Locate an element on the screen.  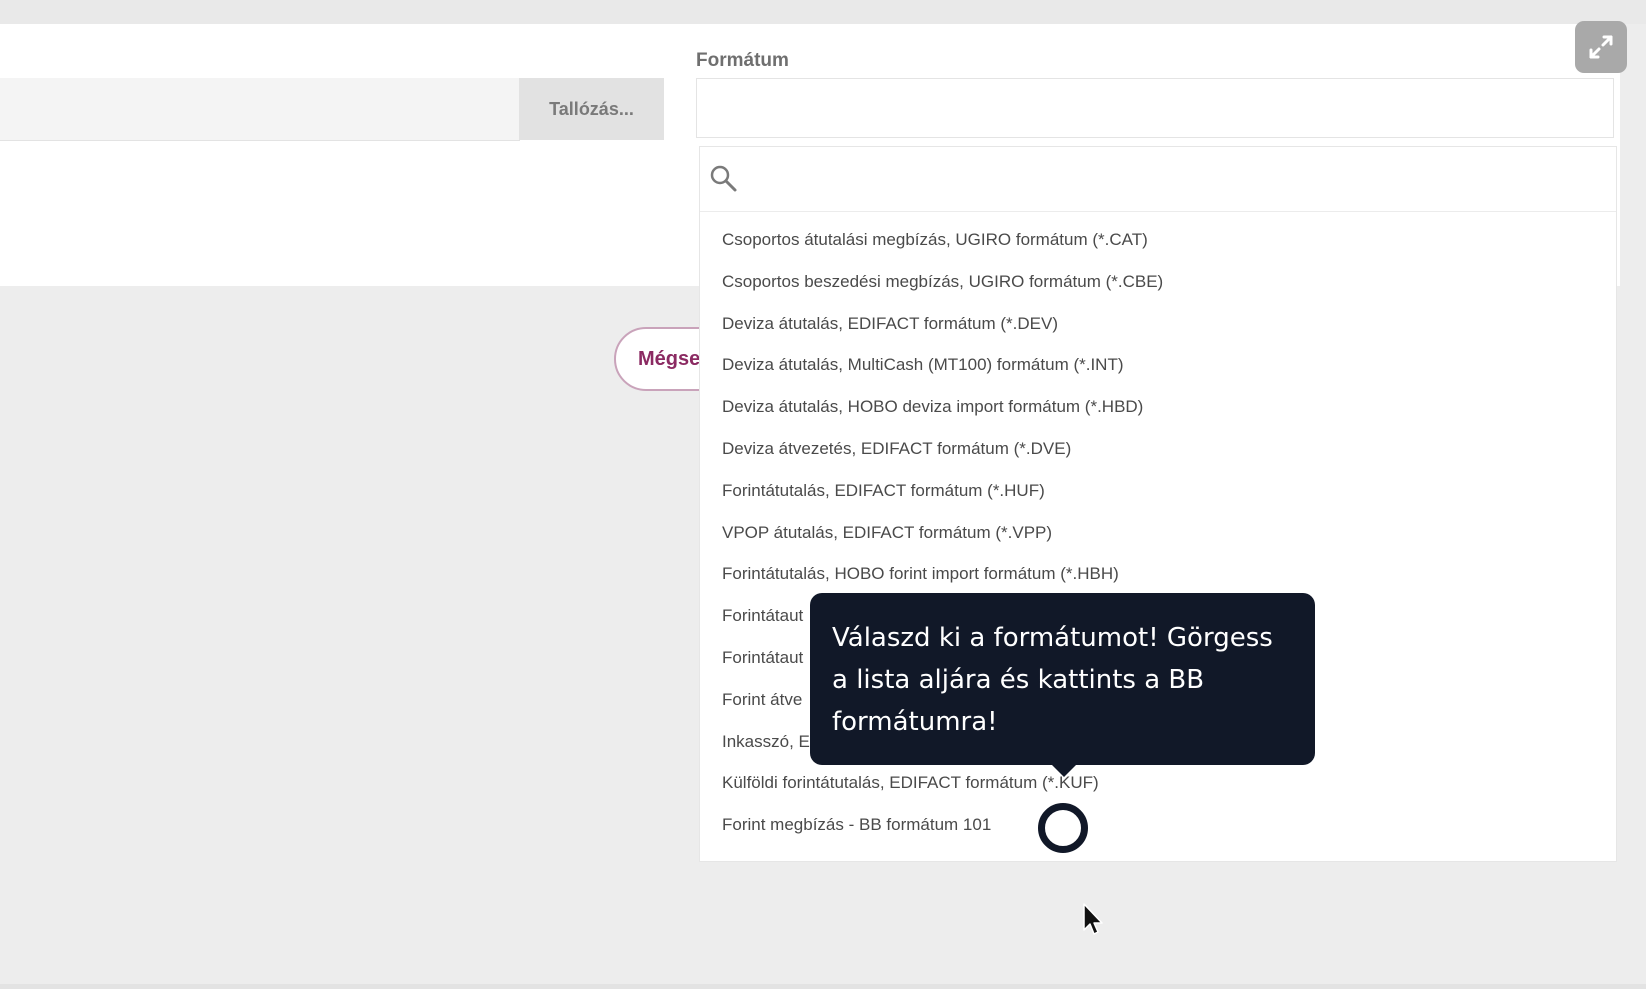
expand-button is located at coordinates (1601, 47).